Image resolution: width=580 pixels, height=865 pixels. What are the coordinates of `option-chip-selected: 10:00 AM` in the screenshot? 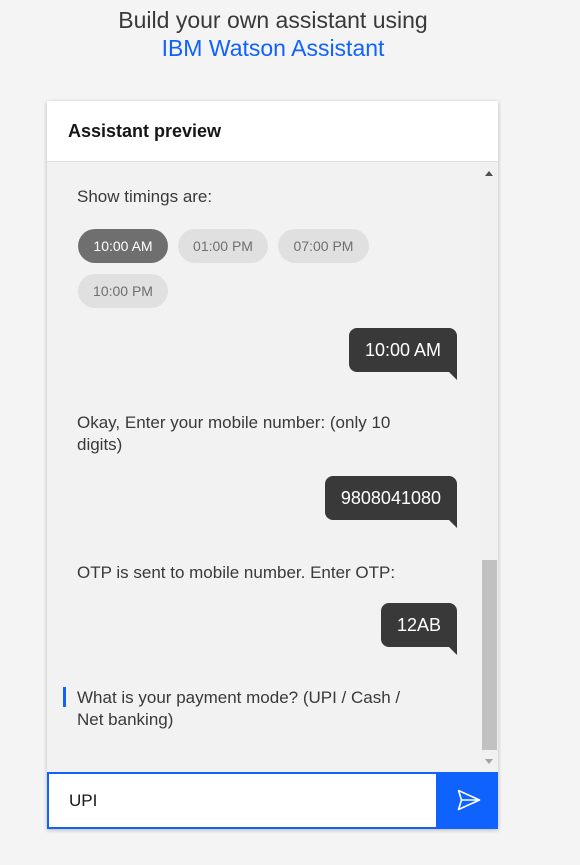 It's located at (123, 246).